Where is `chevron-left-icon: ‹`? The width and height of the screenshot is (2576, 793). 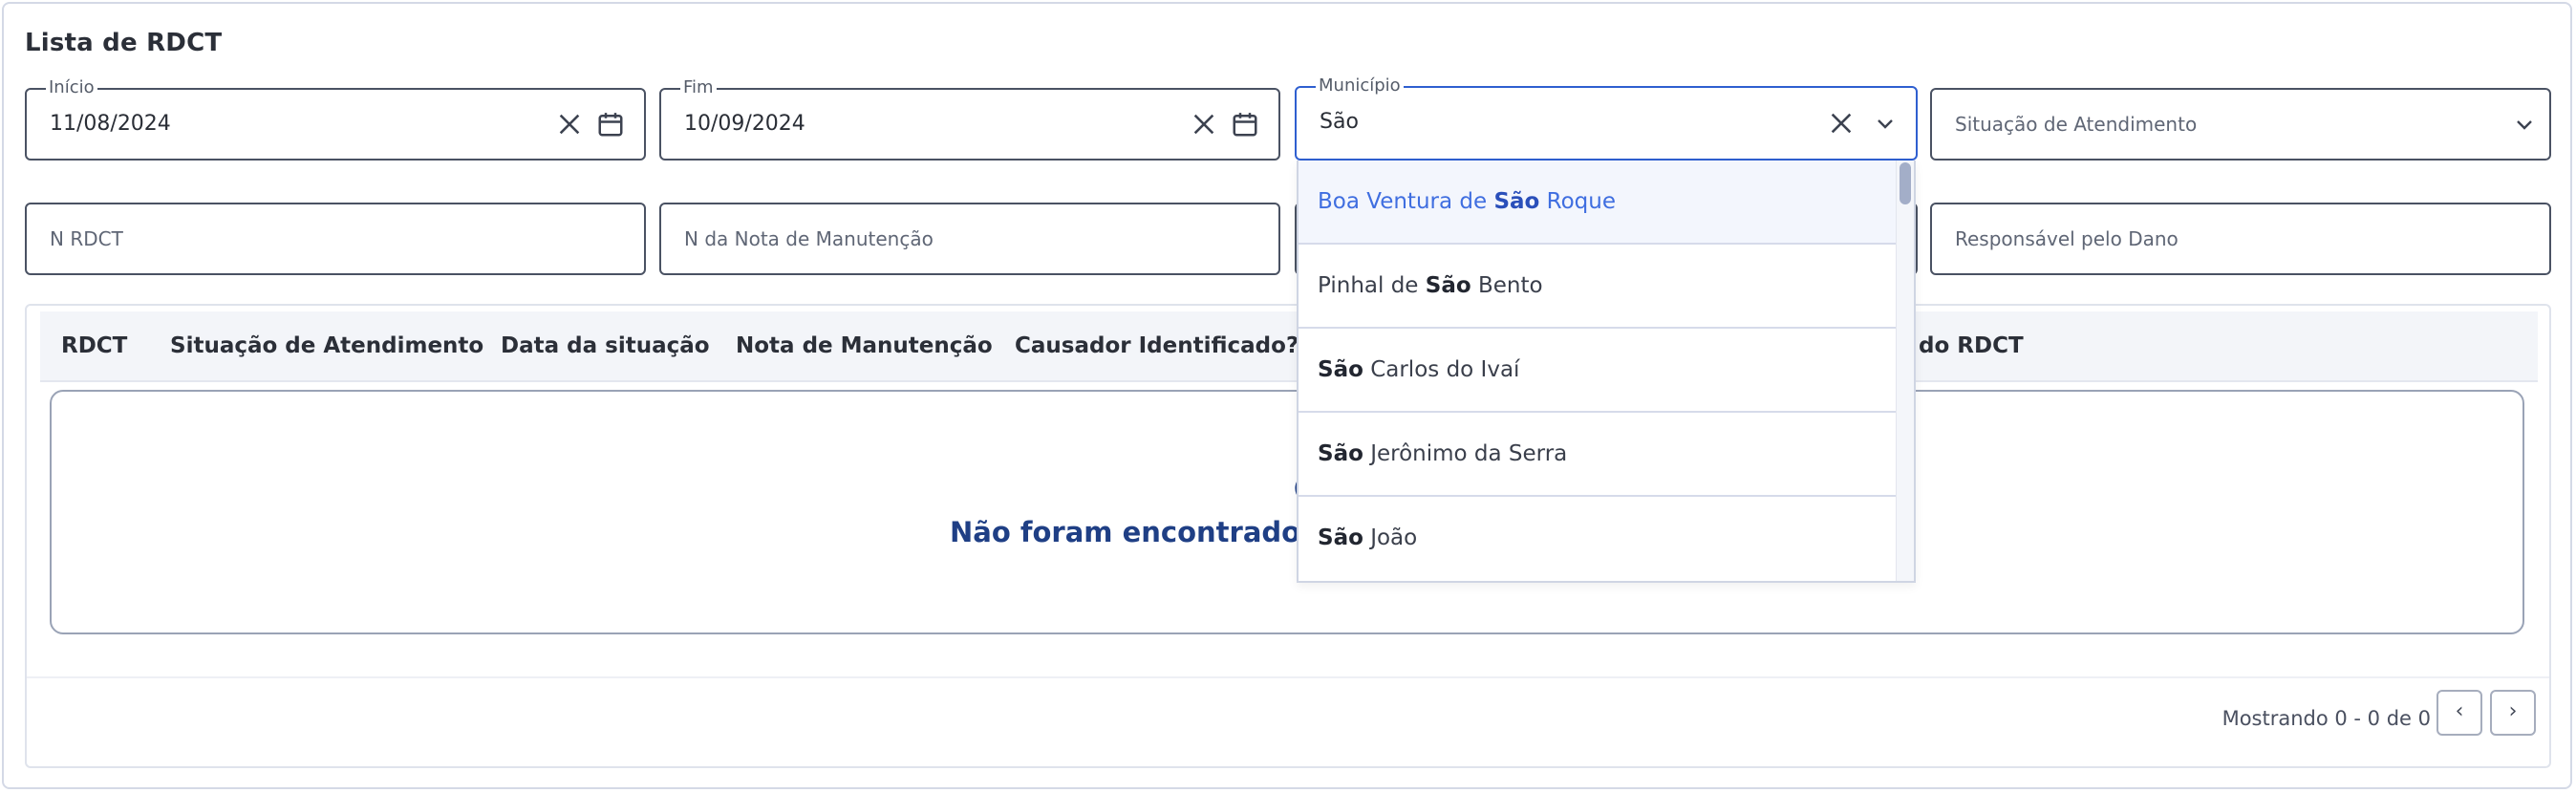
chevron-left-icon: ‹ is located at coordinates (2459, 711).